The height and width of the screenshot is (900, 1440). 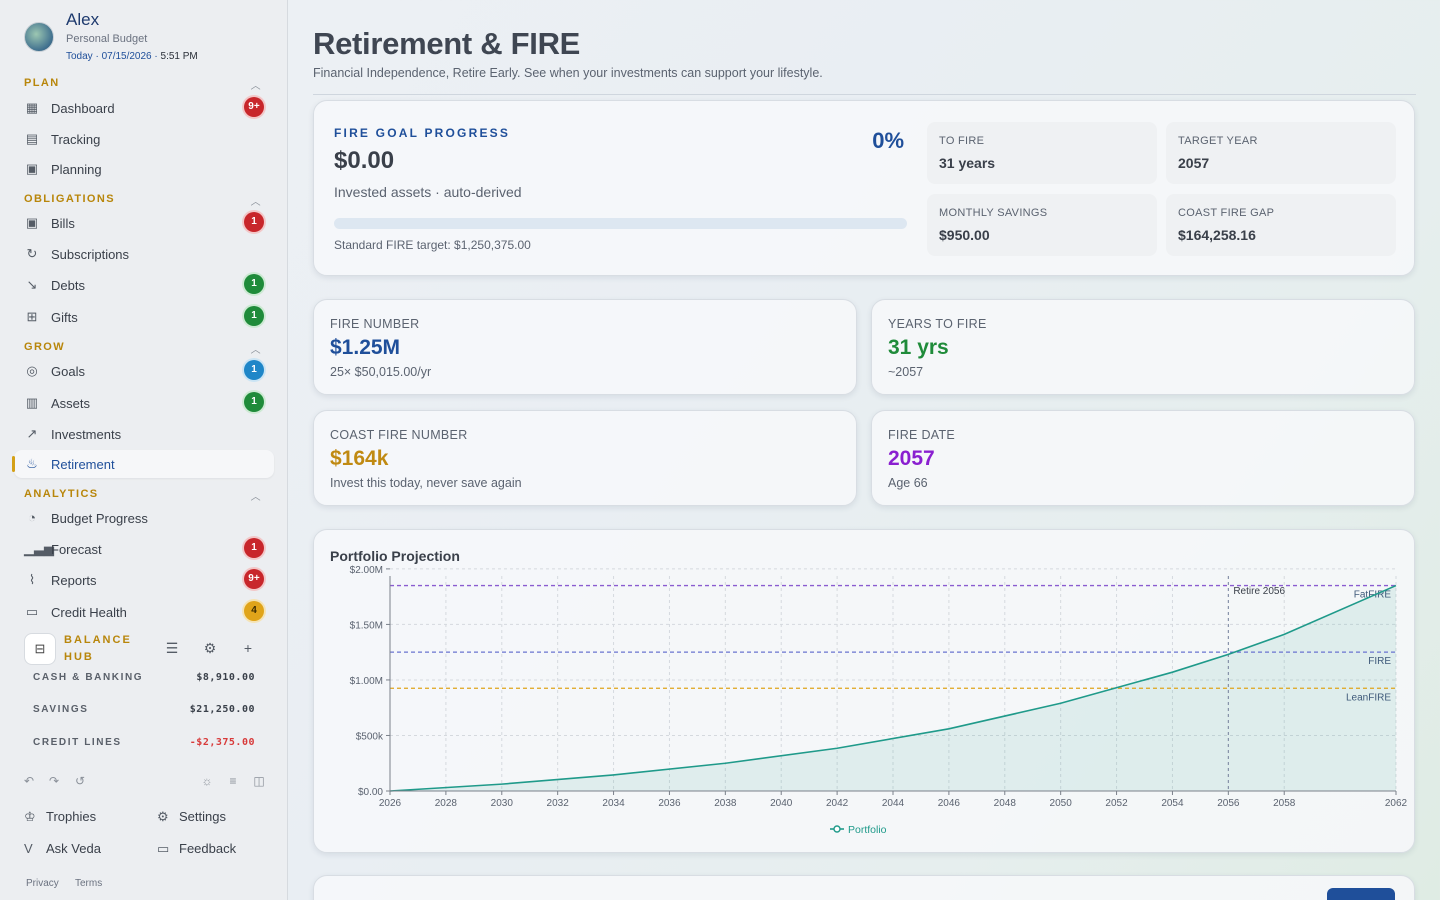 What do you see at coordinates (172, 648) in the screenshot?
I see `list-tree-icon: ☰` at bounding box center [172, 648].